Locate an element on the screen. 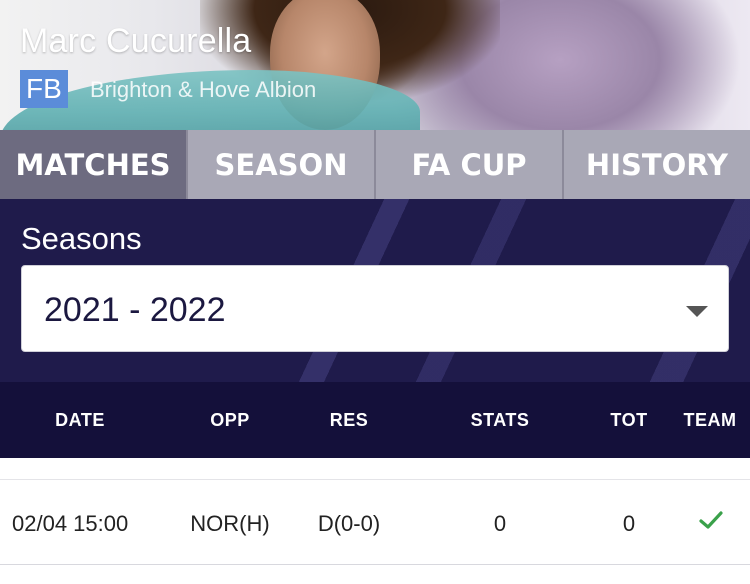 The height and width of the screenshot is (584, 750). match-stats: 0 is located at coordinates (500, 523).